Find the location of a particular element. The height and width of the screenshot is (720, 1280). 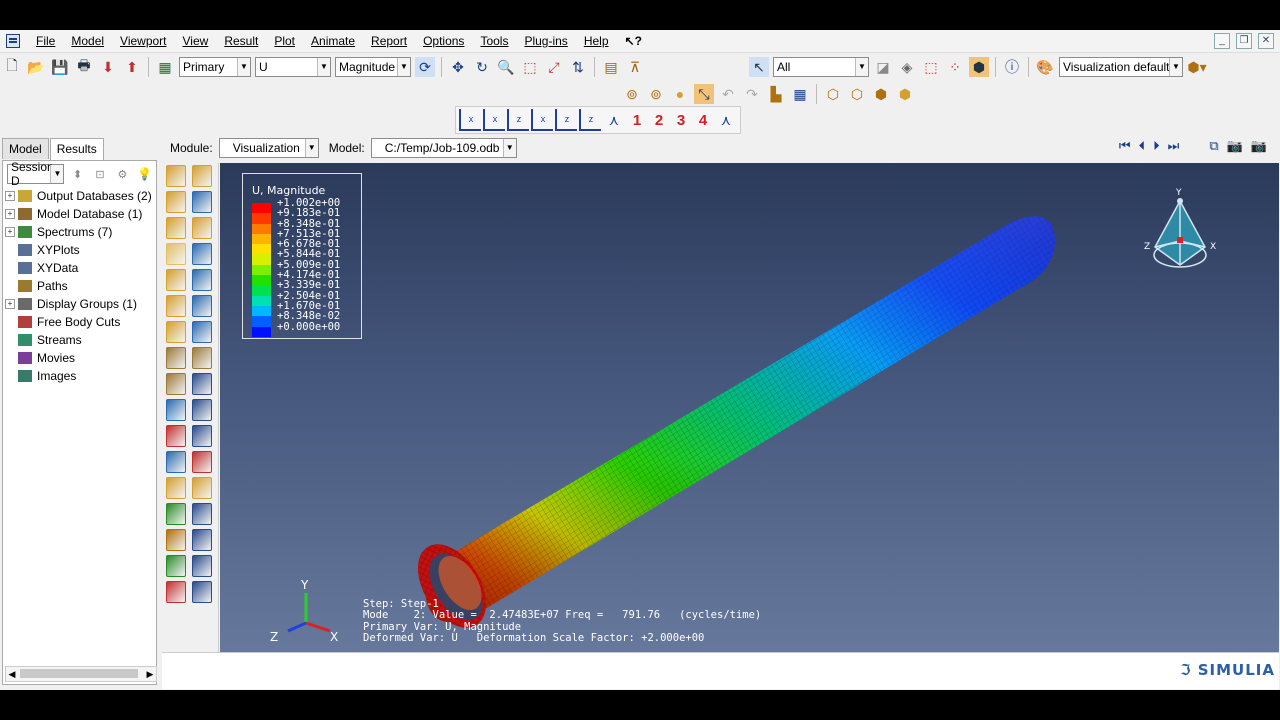

field-output-icon: ▦ is located at coordinates (165, 67).